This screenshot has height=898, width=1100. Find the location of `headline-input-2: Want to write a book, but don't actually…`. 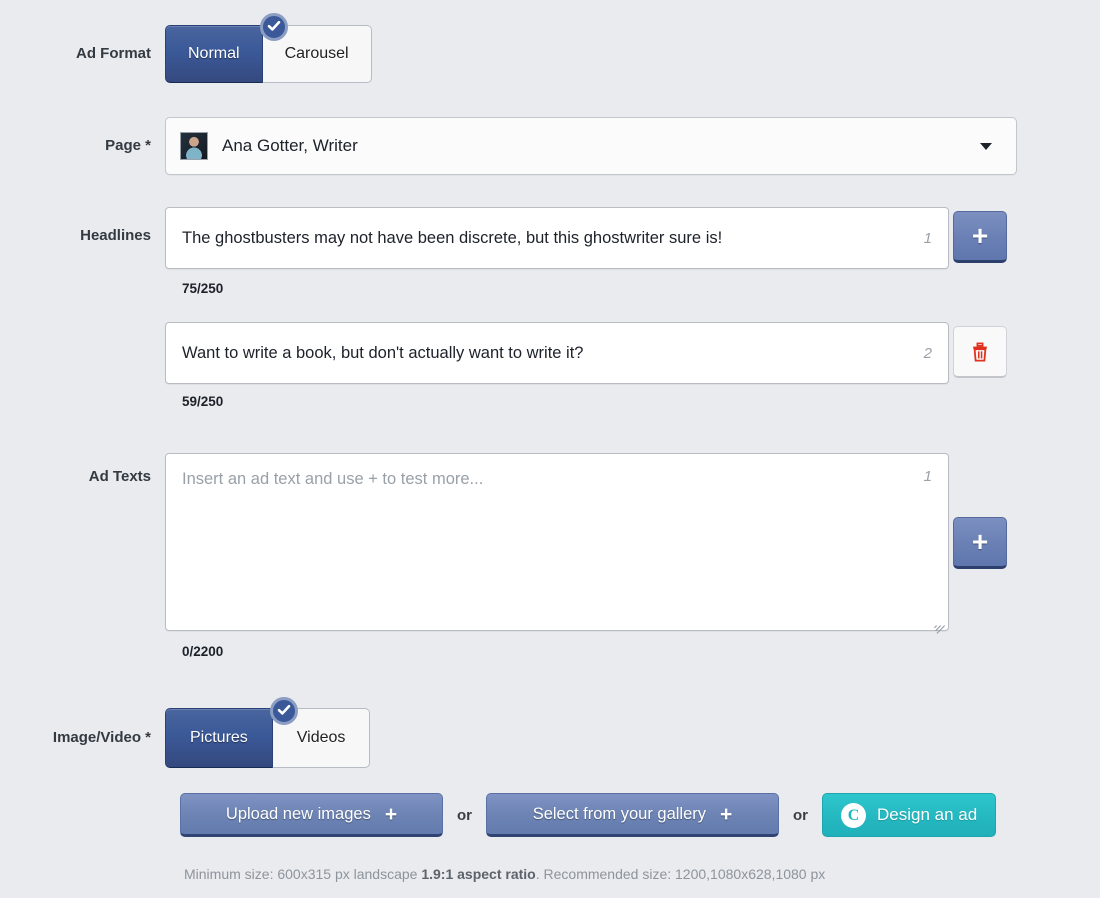

headline-input-2: Want to write a book, but don't actually… is located at coordinates (557, 353).